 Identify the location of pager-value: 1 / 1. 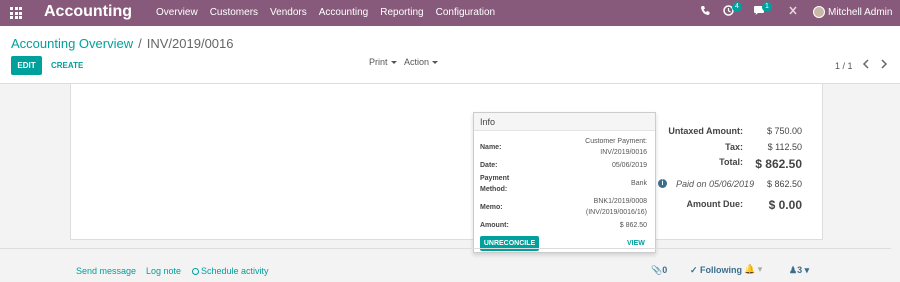
(844, 66).